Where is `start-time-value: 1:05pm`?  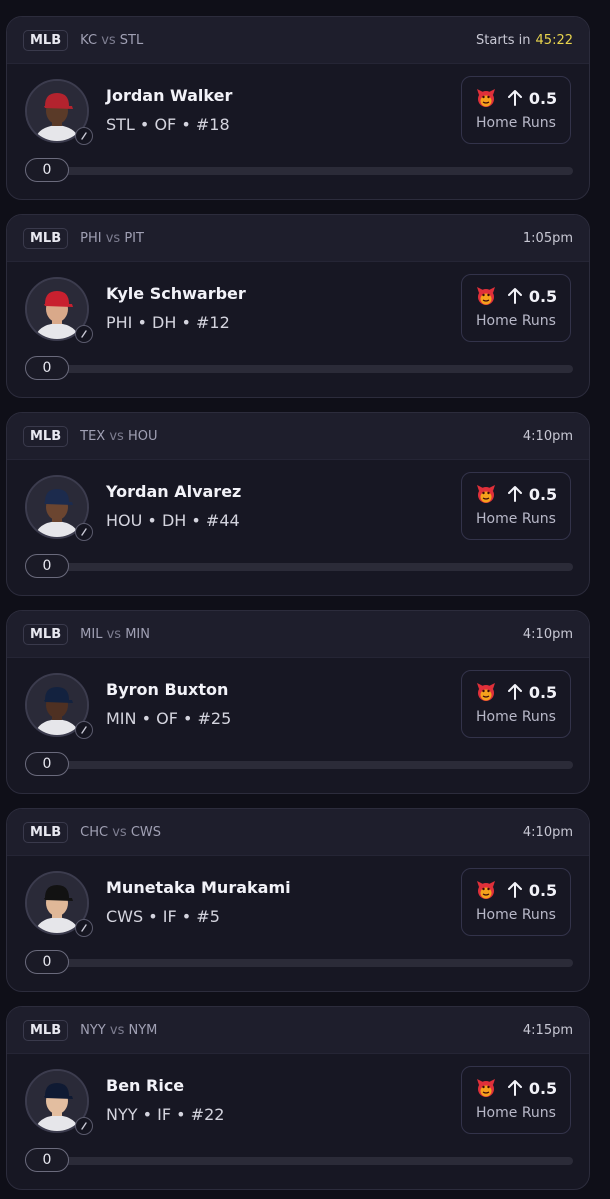
start-time-value: 1:05pm is located at coordinates (547, 238).